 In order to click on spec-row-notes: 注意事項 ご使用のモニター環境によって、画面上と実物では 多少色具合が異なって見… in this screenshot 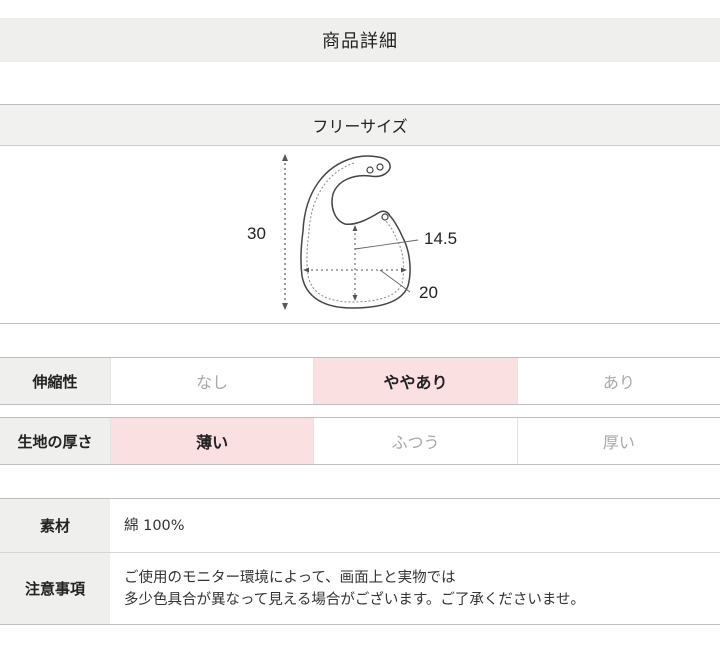, I will do `click(360, 588)`.